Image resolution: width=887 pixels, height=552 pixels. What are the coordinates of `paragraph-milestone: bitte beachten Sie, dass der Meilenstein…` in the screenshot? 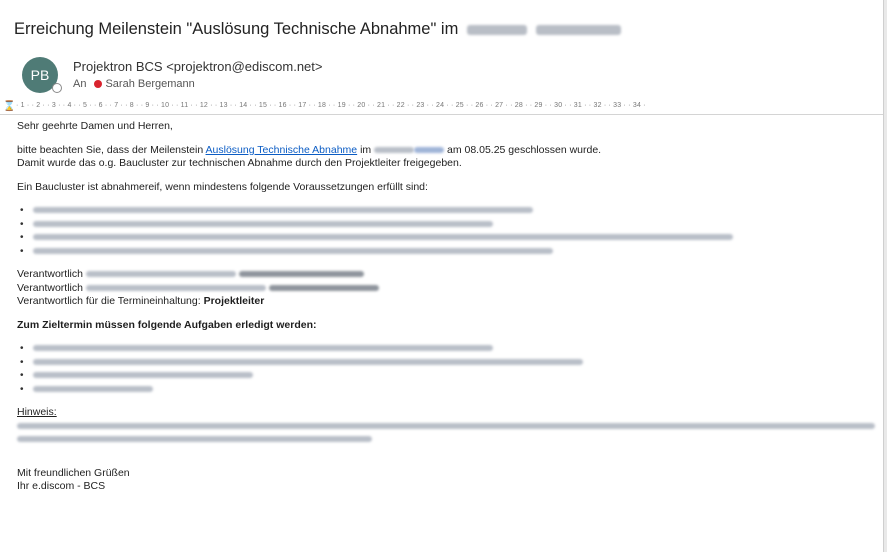 It's located at (447, 151).